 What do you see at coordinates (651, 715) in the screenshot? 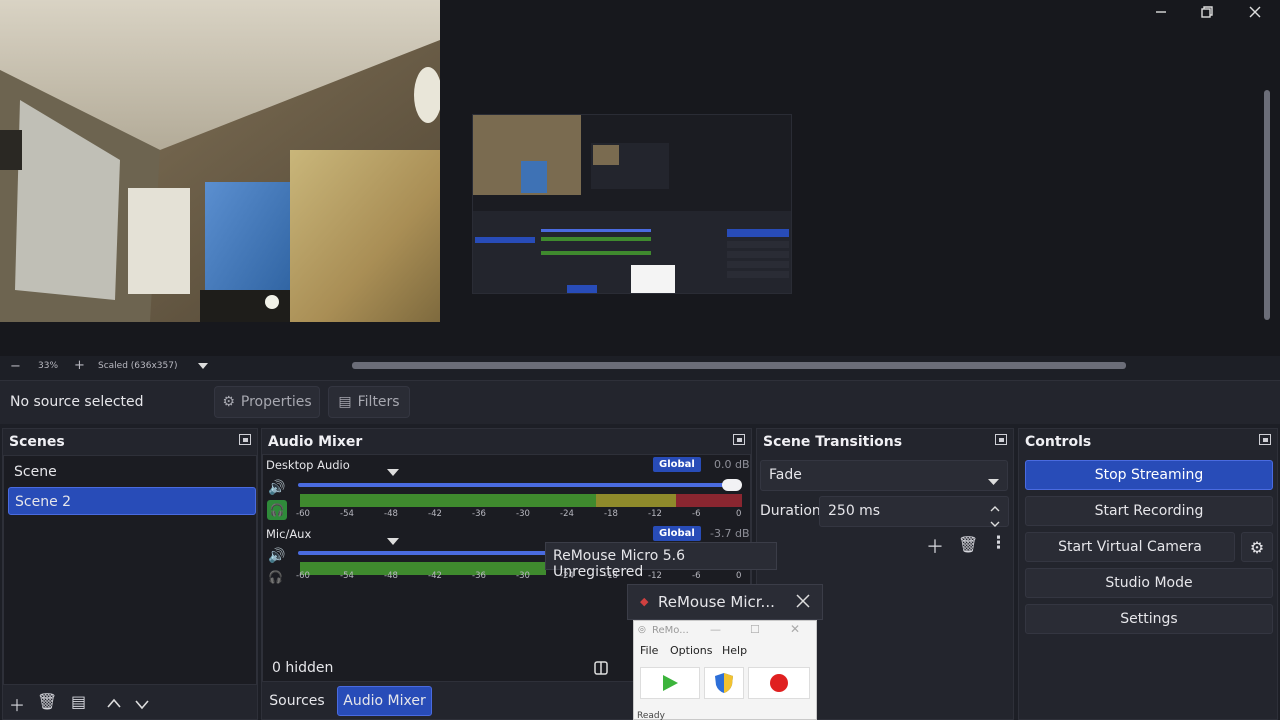
I see `status-text: Ready` at bounding box center [651, 715].